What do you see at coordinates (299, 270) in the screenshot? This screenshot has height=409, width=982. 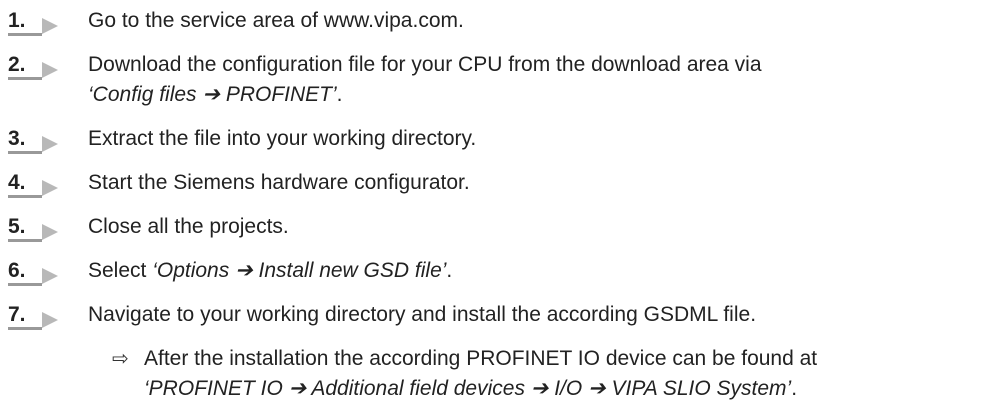 I see `menu-path: ‘Options ➔ Install new GSD file’` at bounding box center [299, 270].